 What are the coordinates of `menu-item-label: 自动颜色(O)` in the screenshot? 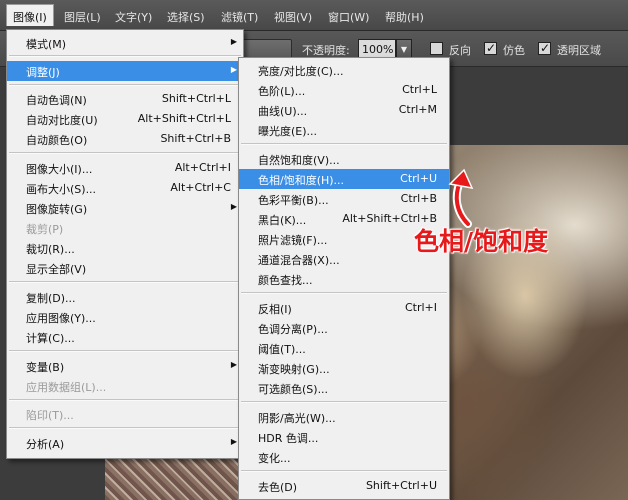 It's located at (57, 140).